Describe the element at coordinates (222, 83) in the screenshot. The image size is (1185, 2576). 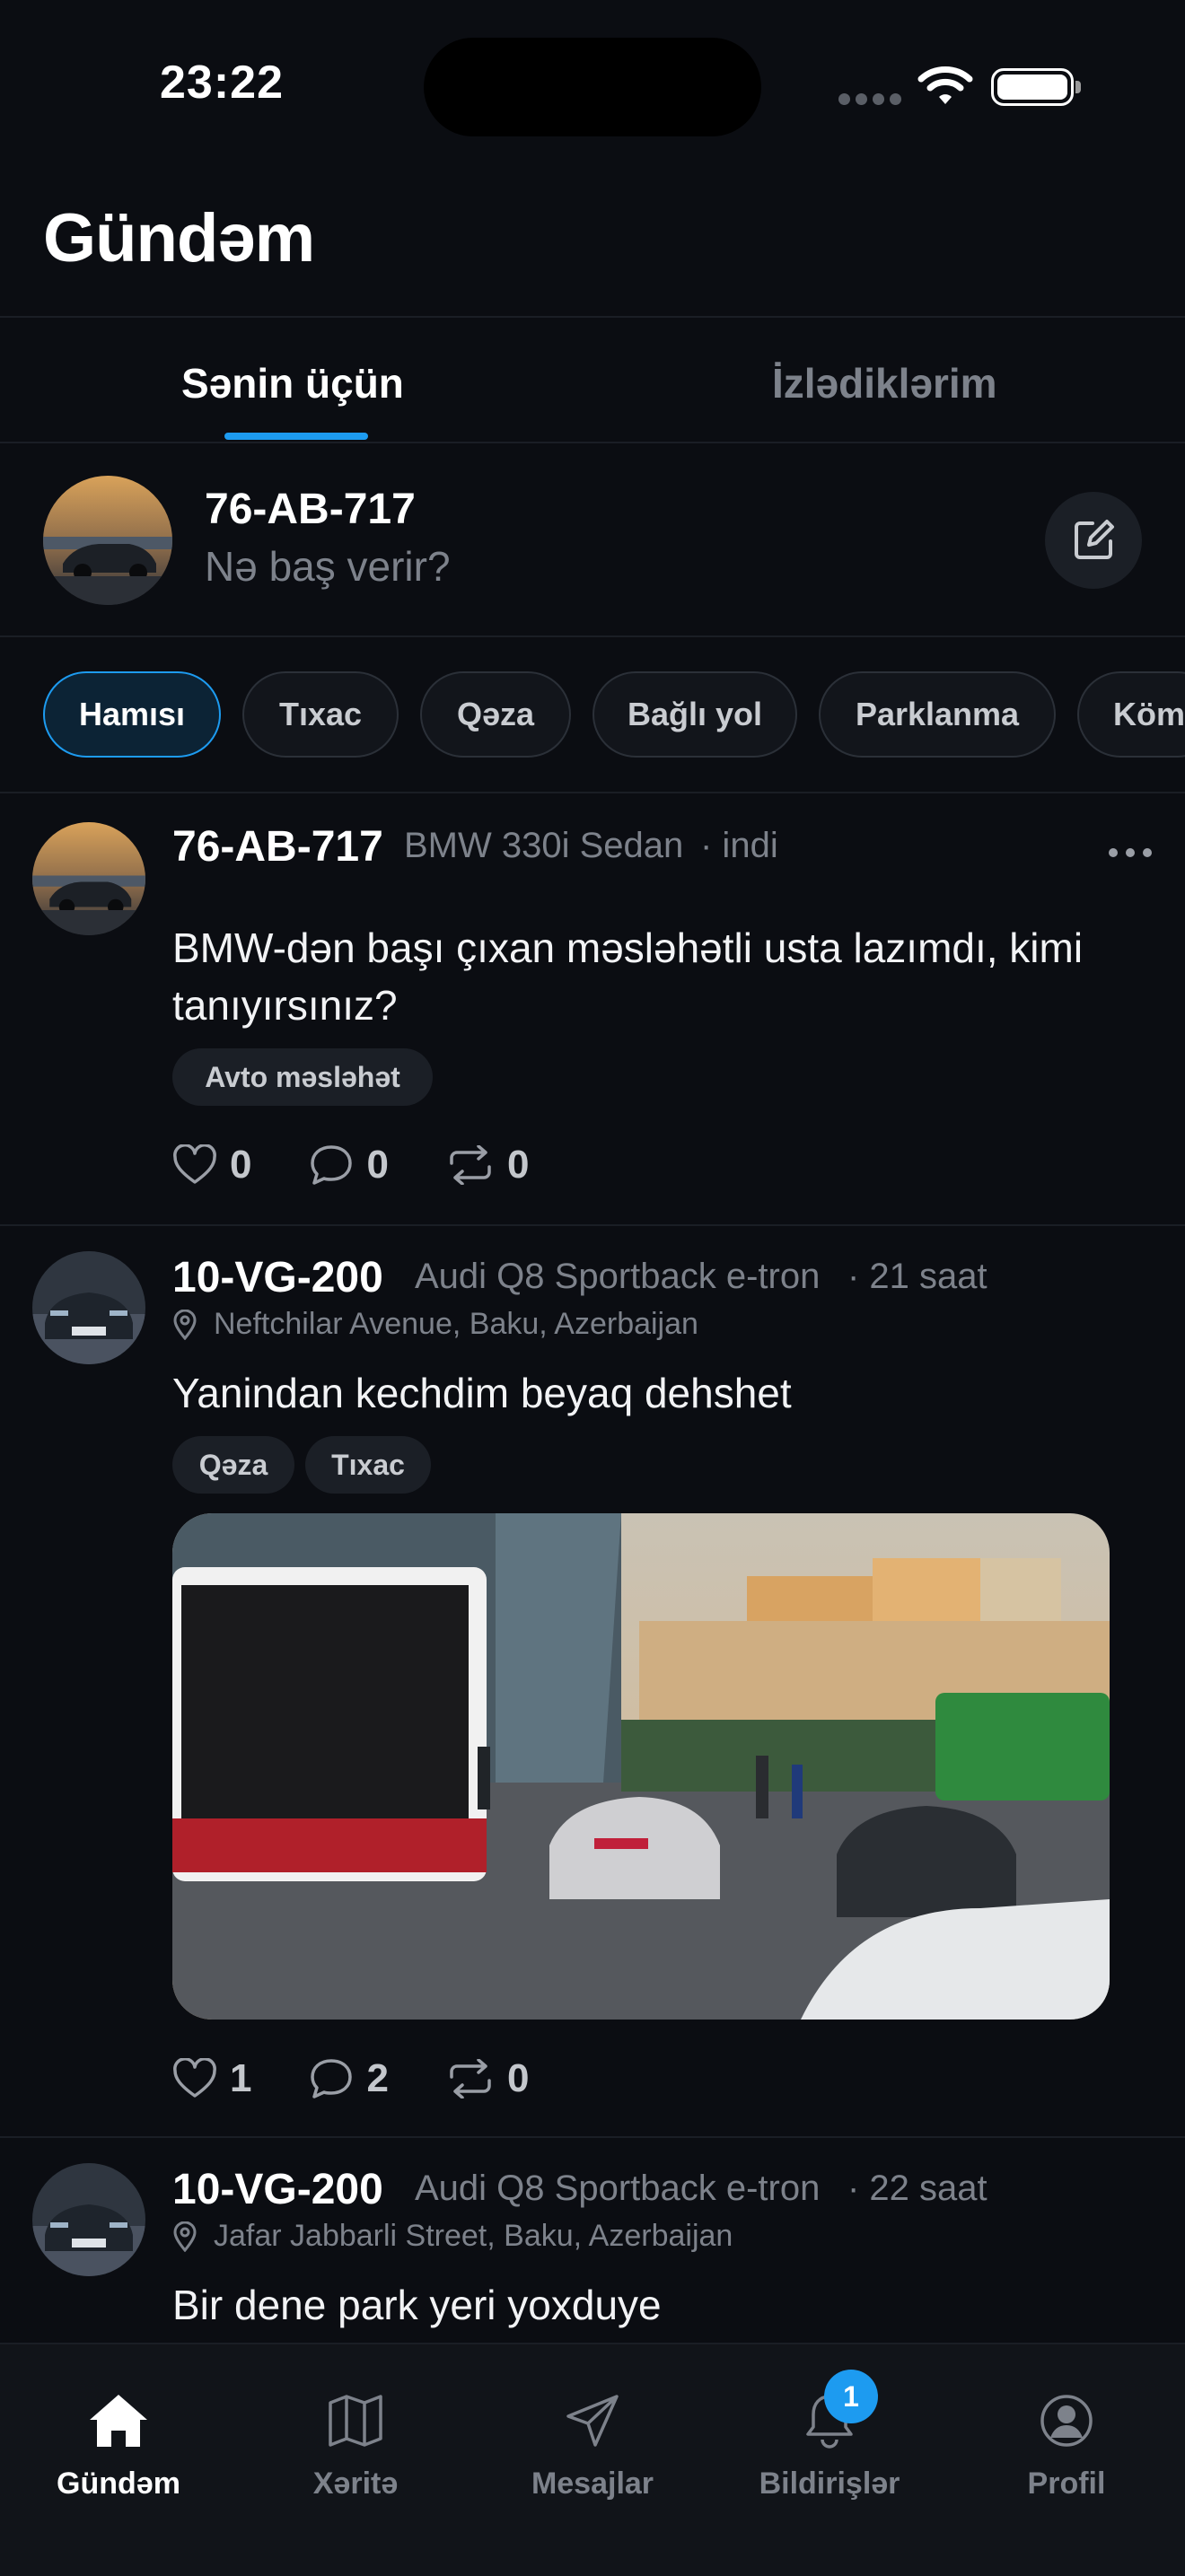
I see `status-time: 23:22` at that location.